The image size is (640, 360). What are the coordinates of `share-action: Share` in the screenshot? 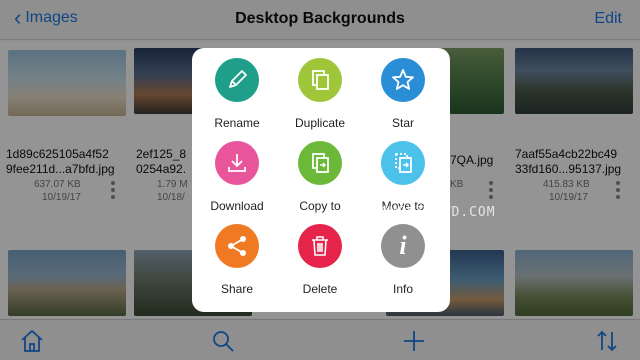 It's located at (237, 260).